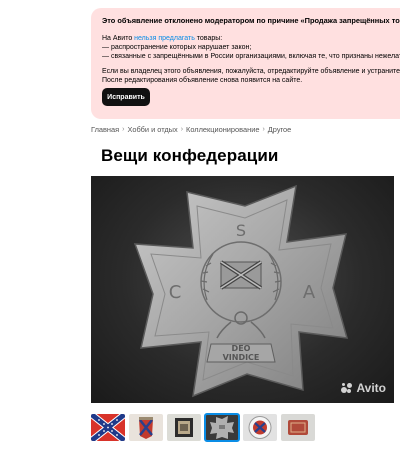  What do you see at coordinates (184, 427) in the screenshot?
I see `framed-item-thumbnail` at bounding box center [184, 427].